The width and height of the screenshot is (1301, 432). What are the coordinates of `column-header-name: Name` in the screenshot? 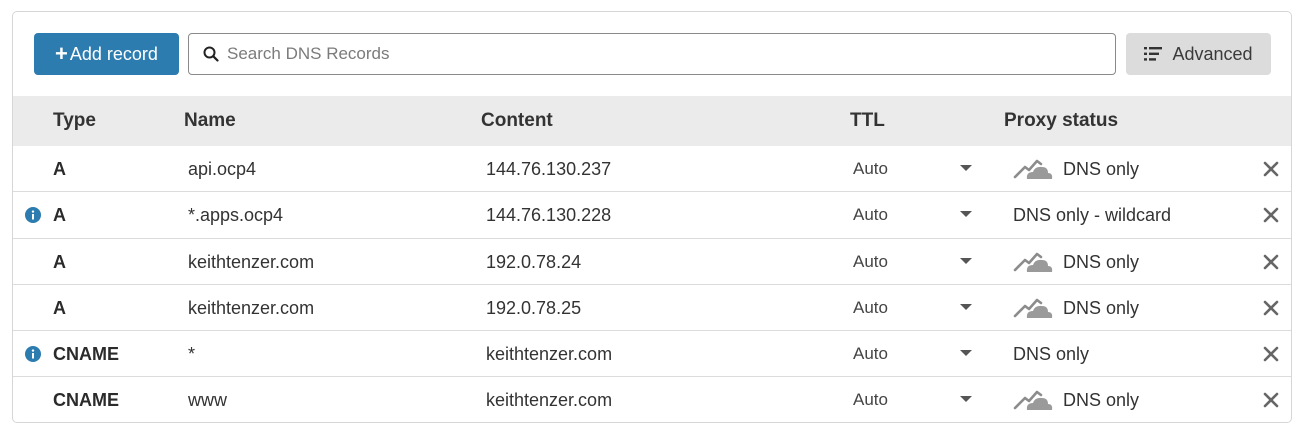 It's located at (210, 121).